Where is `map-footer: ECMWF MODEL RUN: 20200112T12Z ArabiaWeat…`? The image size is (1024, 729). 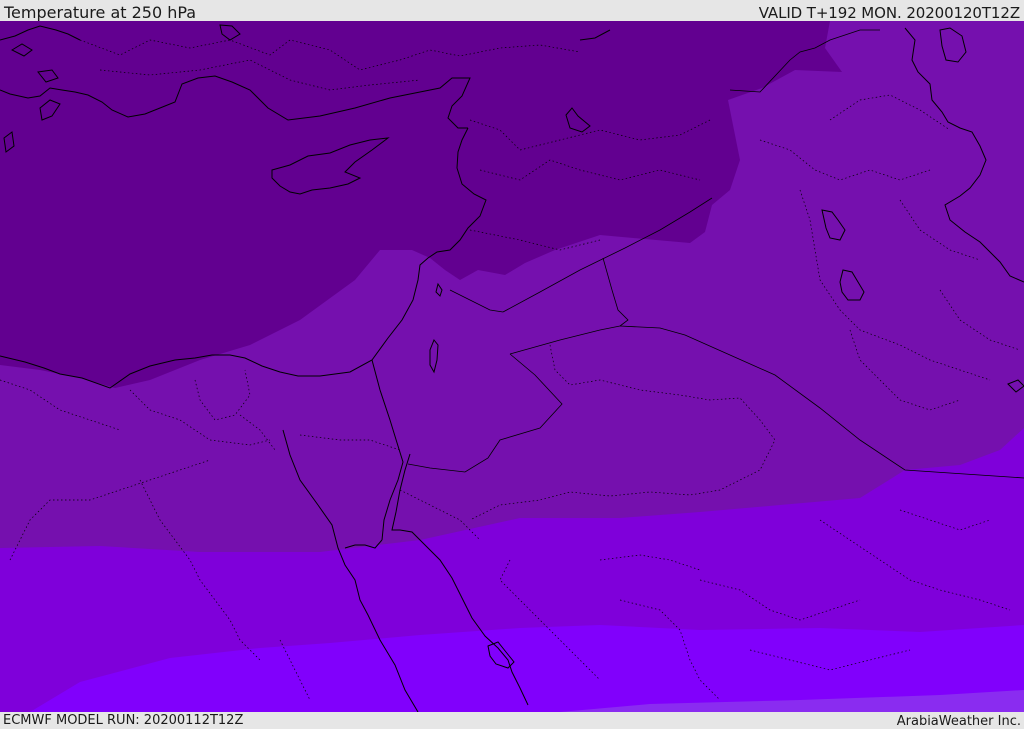 map-footer: ECMWF MODEL RUN: 20200112T12Z ArabiaWeat… is located at coordinates (512, 720).